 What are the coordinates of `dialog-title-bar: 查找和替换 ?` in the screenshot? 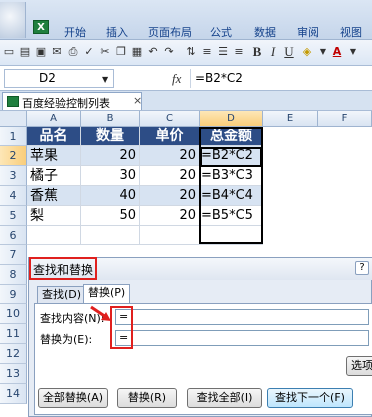 It's located at (200, 268).